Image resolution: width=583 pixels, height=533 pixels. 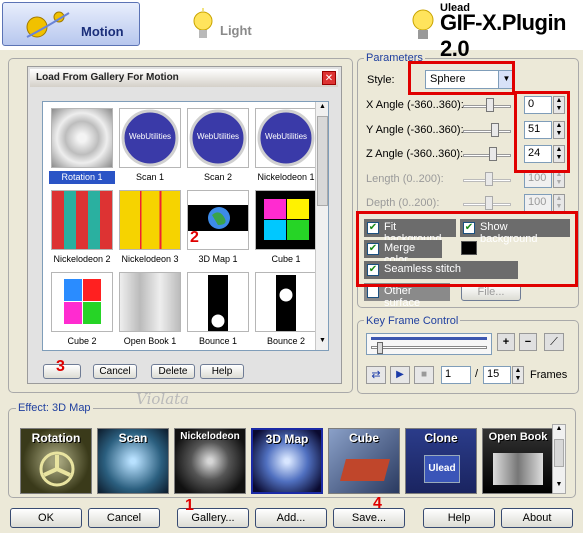 What do you see at coordinates (442, 469) in the screenshot?
I see `clone-ulead-logo: Ulead` at bounding box center [442, 469].